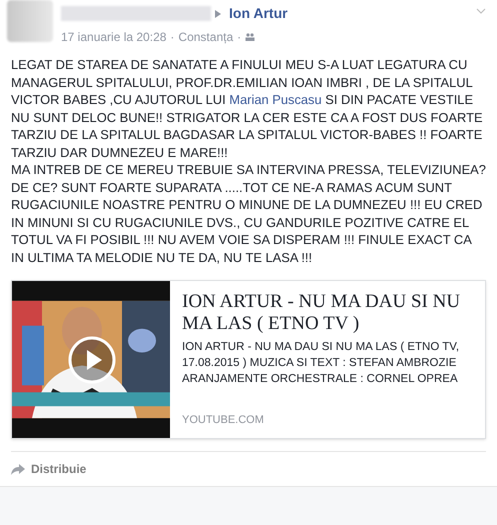  Describe the element at coordinates (223, 420) in the screenshot. I see `card-domain: YOUTUBE.COM` at that location.